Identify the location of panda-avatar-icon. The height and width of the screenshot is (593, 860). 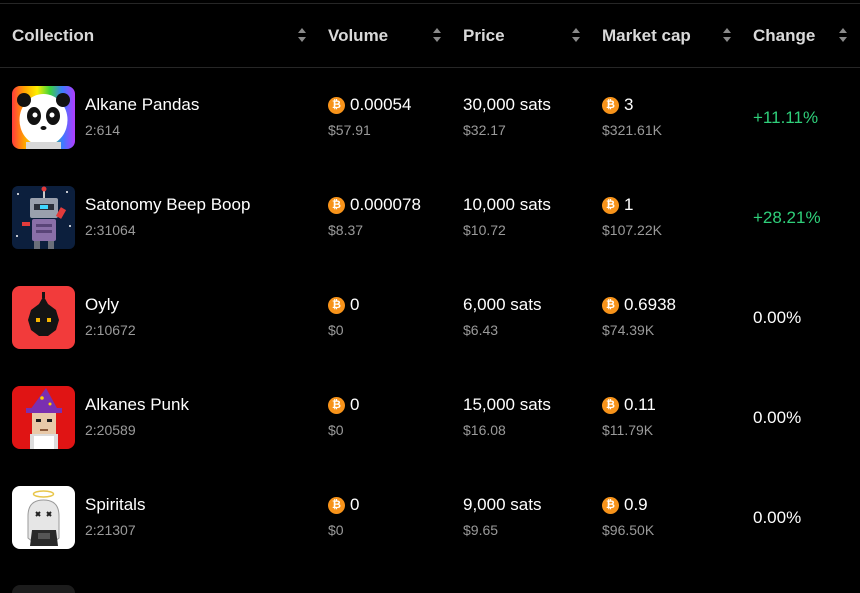
(43, 117).